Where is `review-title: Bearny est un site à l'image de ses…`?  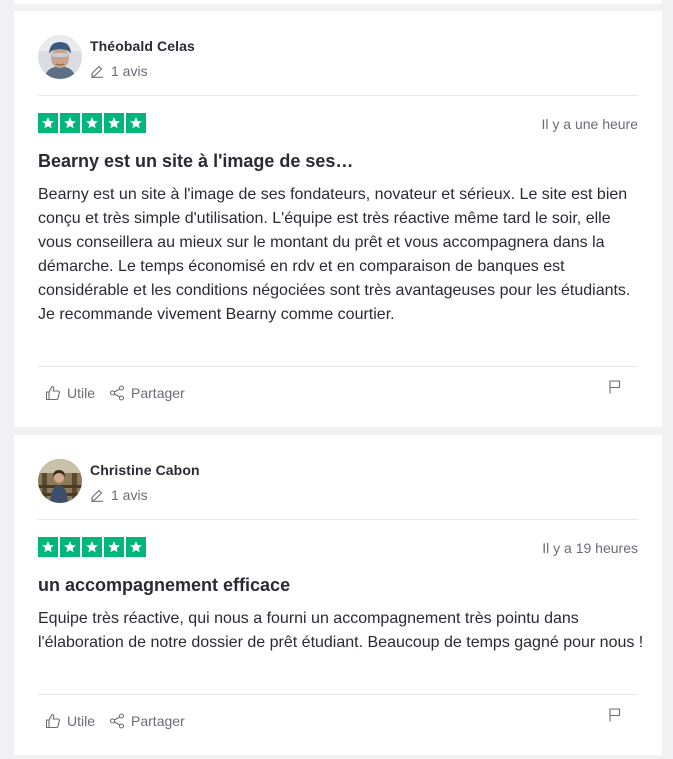
review-title: Bearny est un site à l'image de ses… is located at coordinates (338, 161).